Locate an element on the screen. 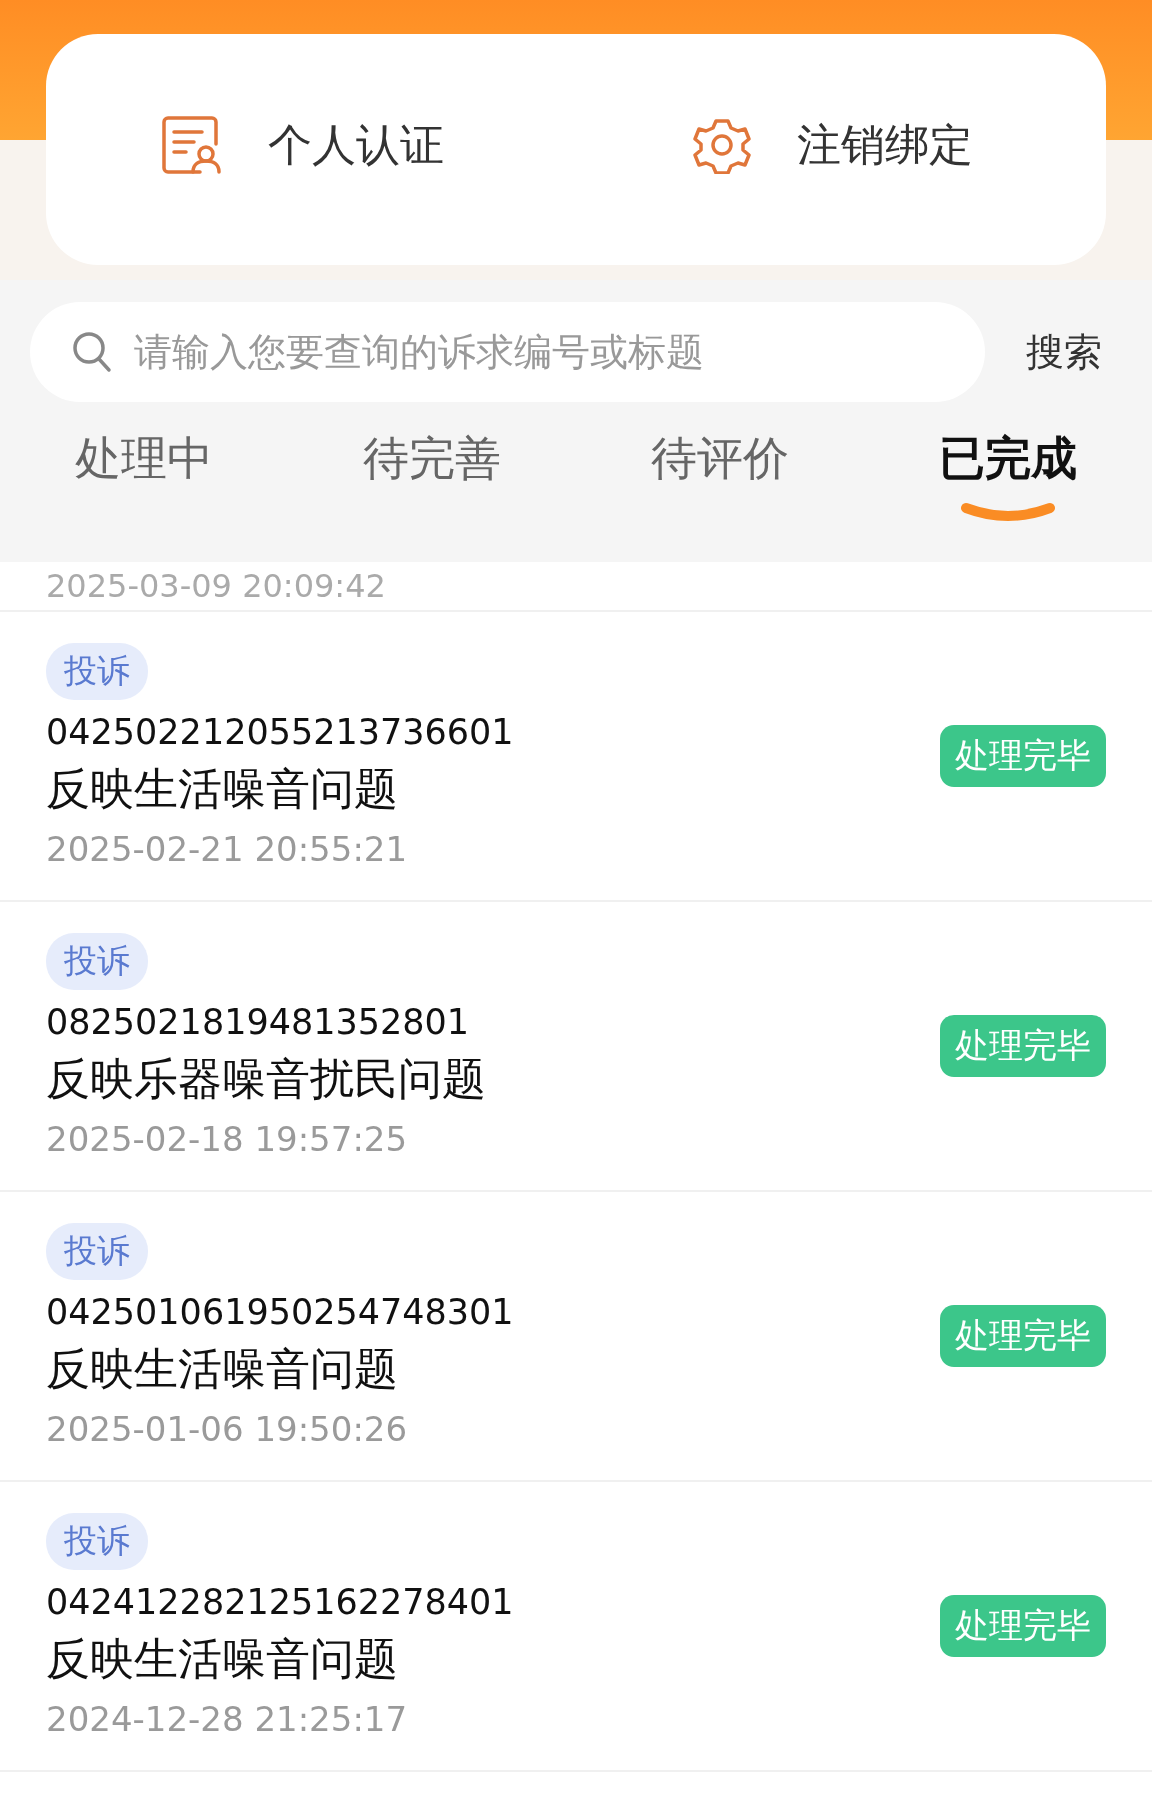  record-date: 2025-02-18 19:57:25 is located at coordinates (227, 1139).